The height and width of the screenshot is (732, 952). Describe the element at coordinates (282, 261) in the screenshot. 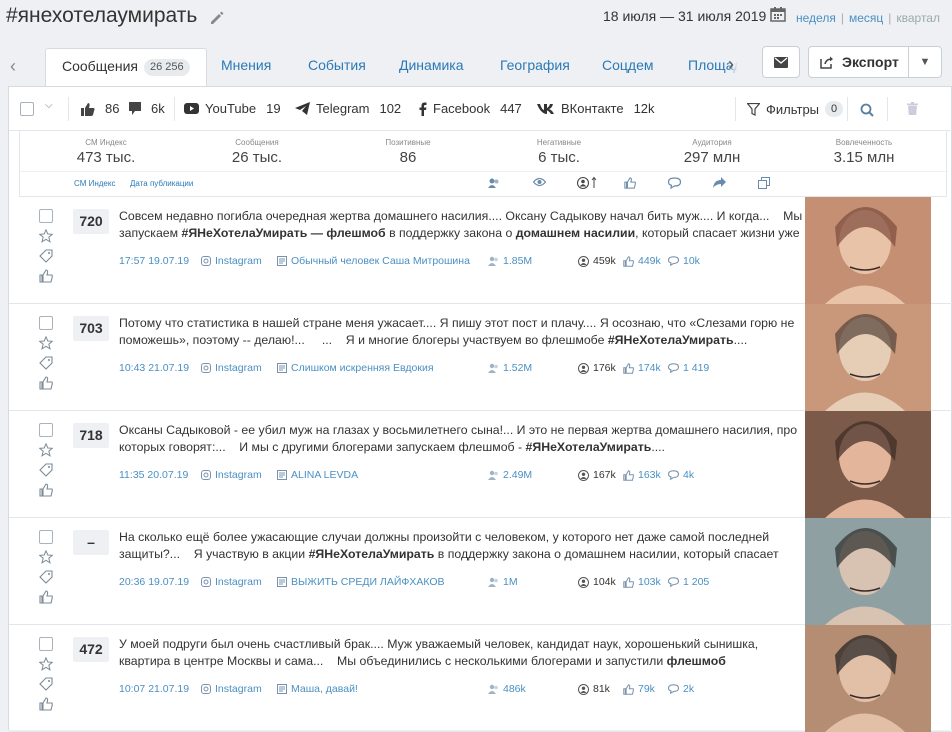

I see `author-page-icon` at that location.